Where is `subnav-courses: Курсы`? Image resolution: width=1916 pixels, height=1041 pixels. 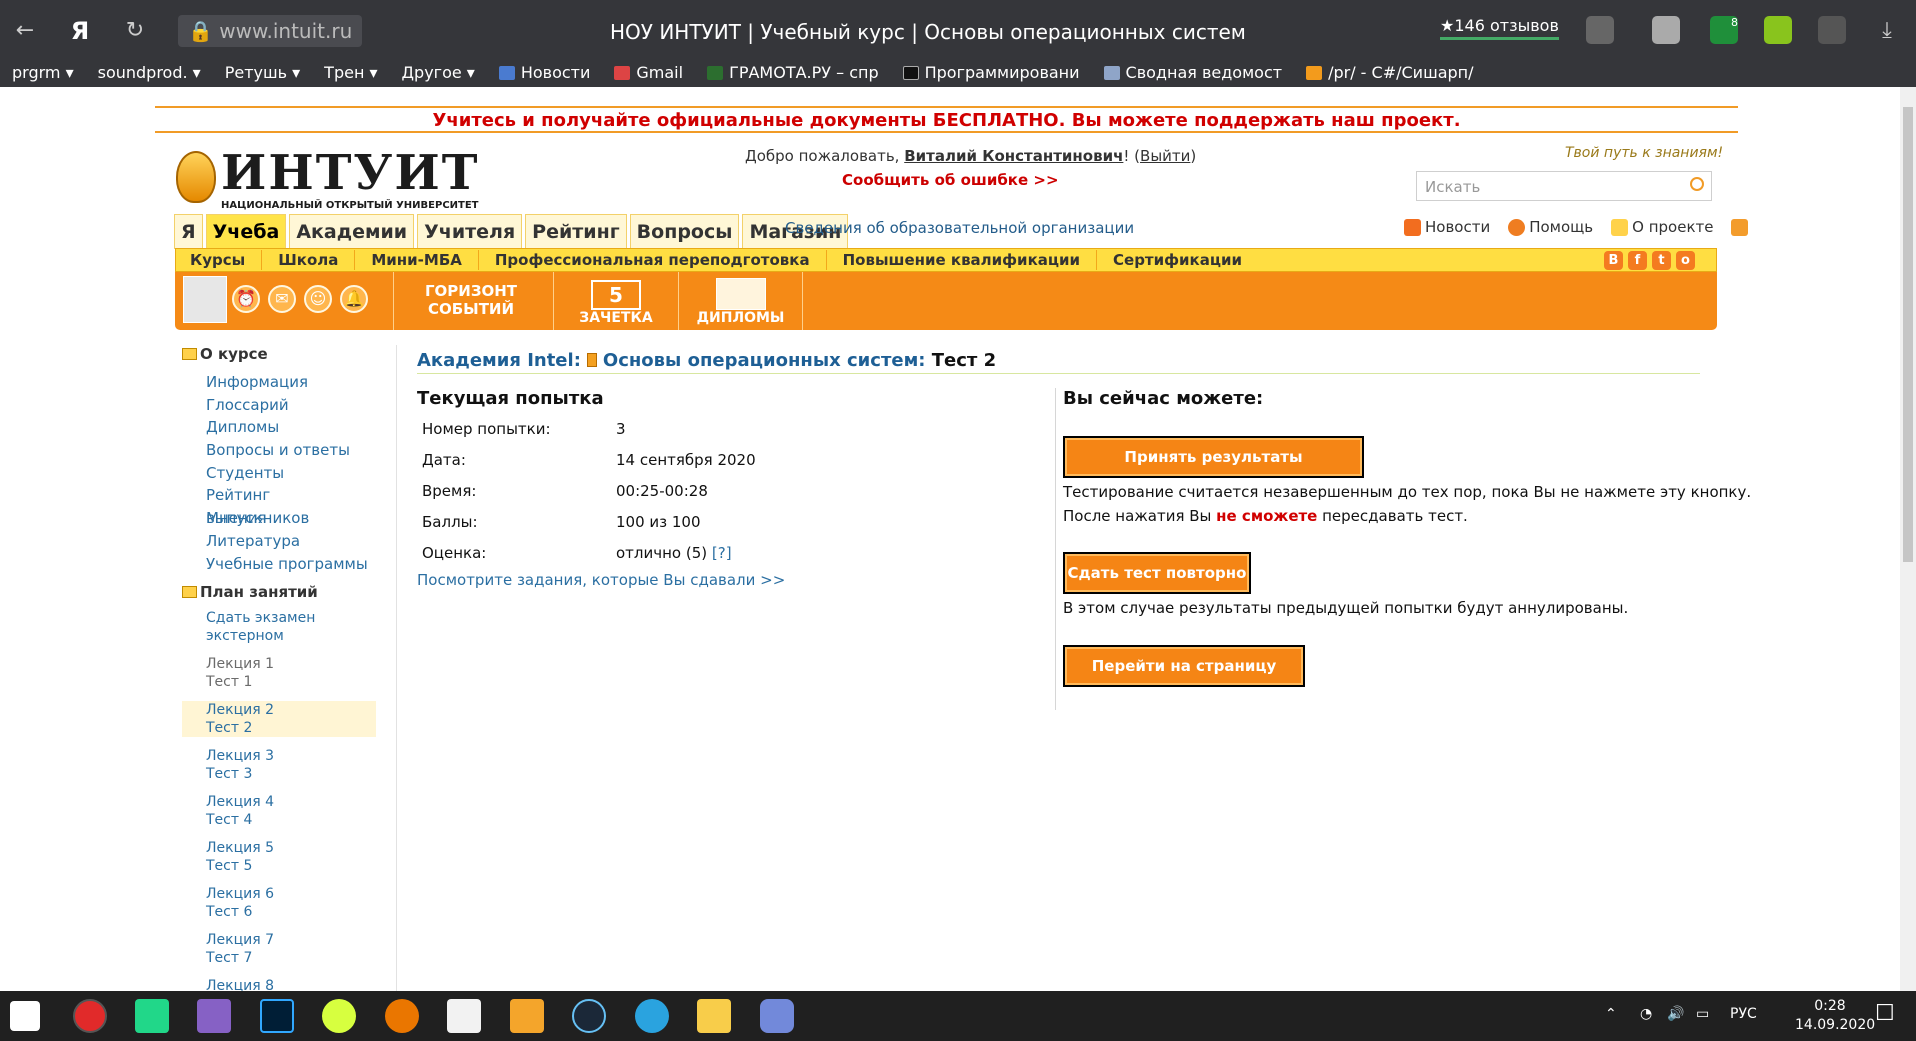 subnav-courses: Курсы is located at coordinates (219, 260).